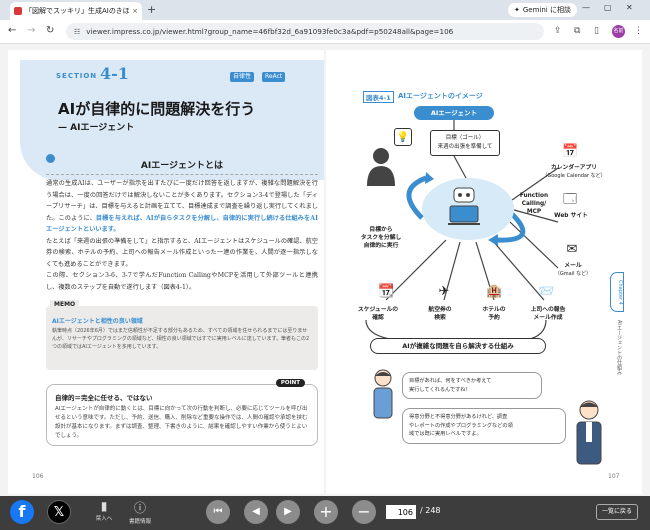 The image size is (650, 530). Describe the element at coordinates (182, 166) in the screenshot. I see `section-heading: AIエージェントとは` at that location.